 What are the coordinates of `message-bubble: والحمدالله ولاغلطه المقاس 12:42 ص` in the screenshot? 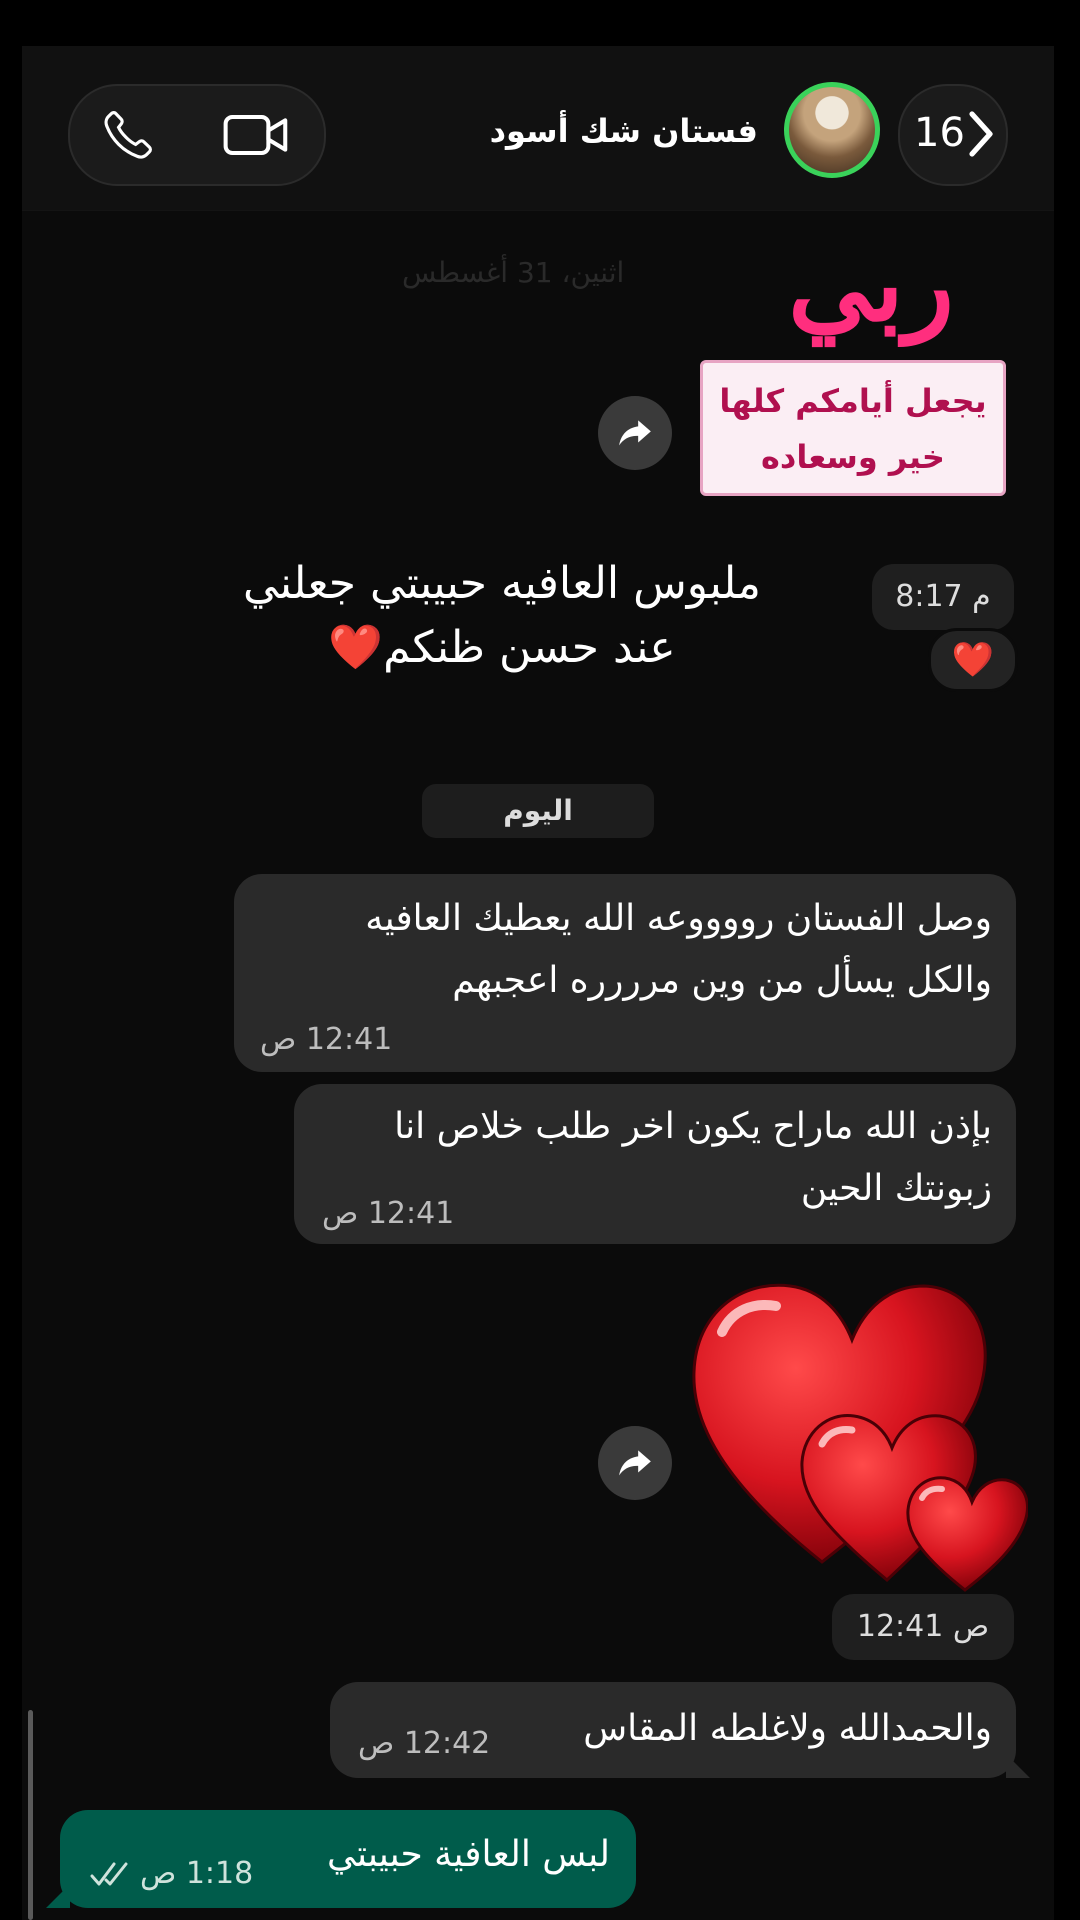 It's located at (680, 1730).